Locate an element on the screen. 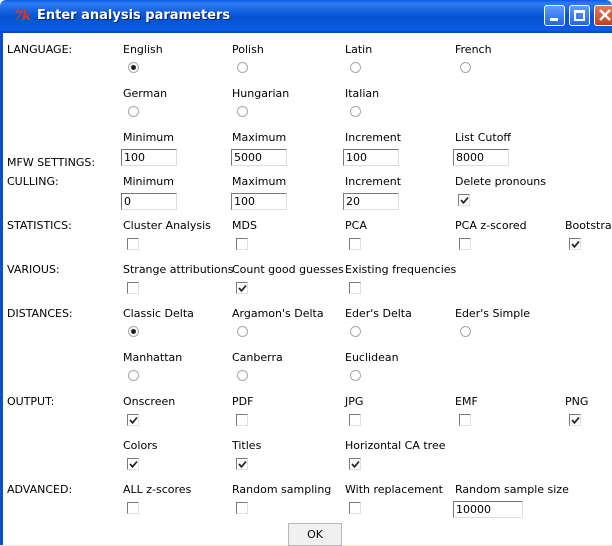 Image resolution: width=612 pixels, height=546 pixels. pca-zscored-checkbox is located at coordinates (465, 244).